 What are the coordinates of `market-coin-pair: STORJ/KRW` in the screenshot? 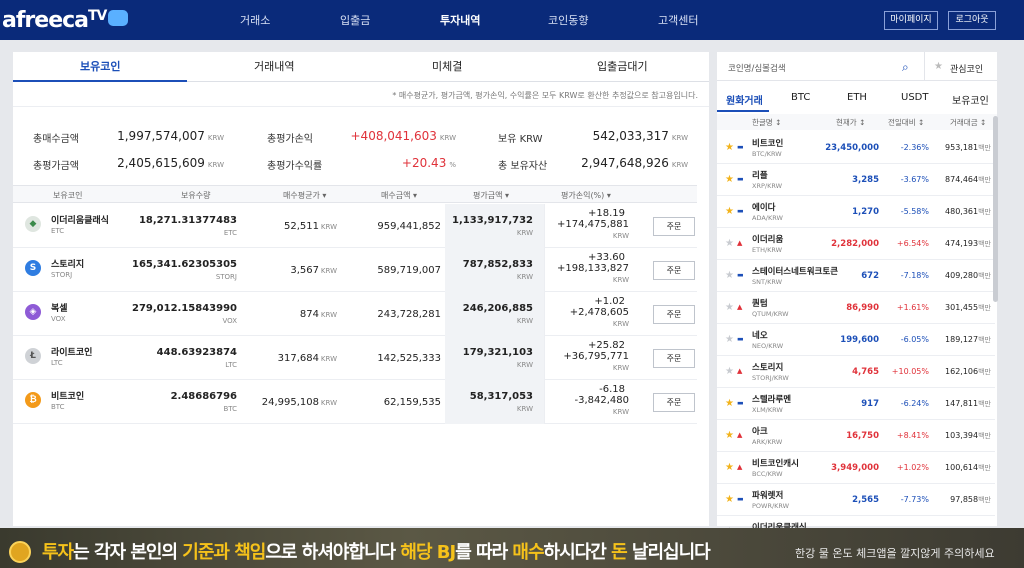 It's located at (770, 378).